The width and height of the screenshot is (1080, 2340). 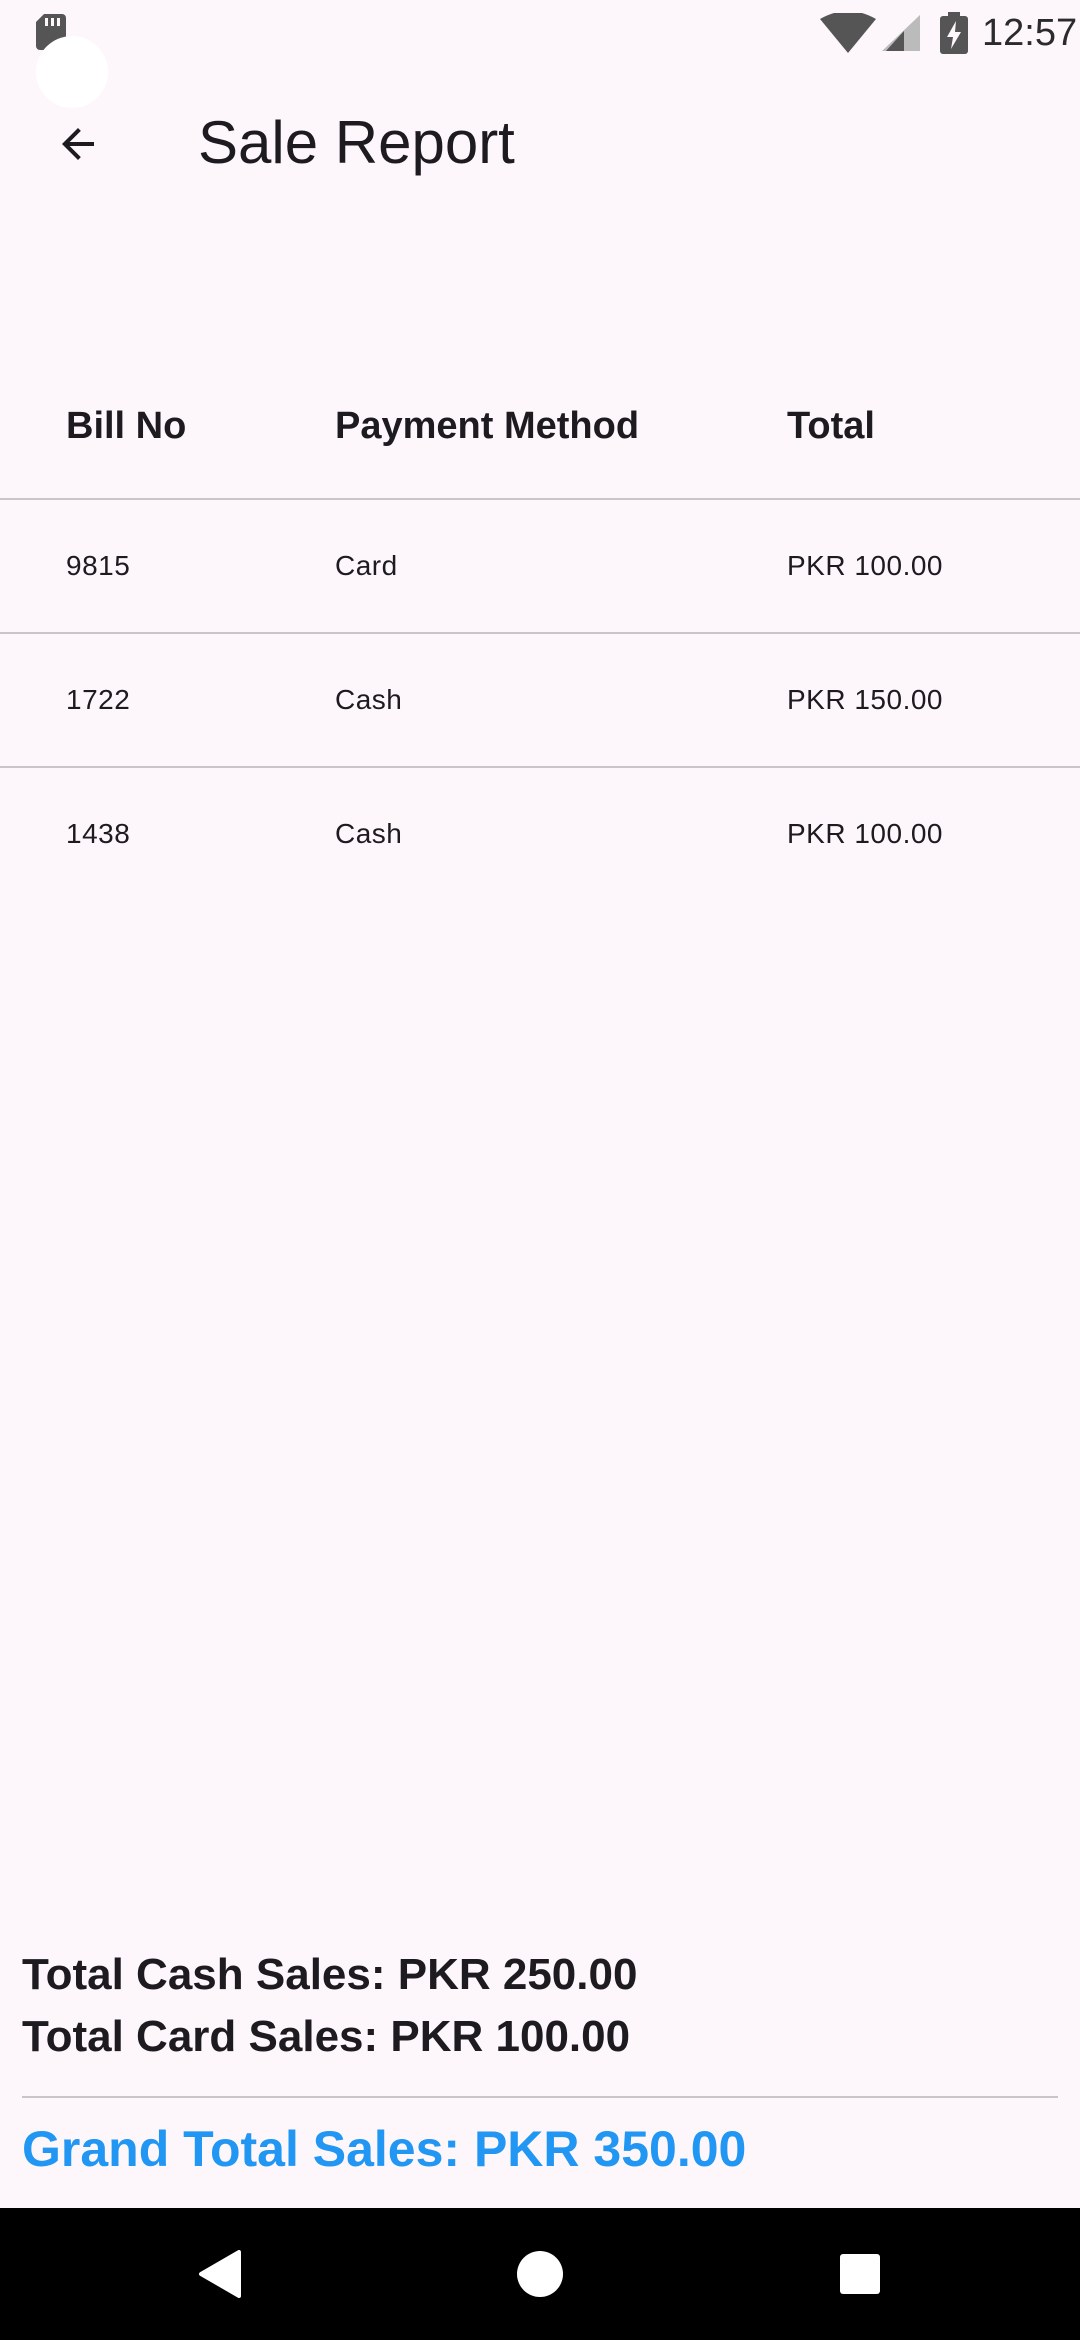 What do you see at coordinates (540, 54) in the screenshot?
I see `status-bar: 12:57` at bounding box center [540, 54].